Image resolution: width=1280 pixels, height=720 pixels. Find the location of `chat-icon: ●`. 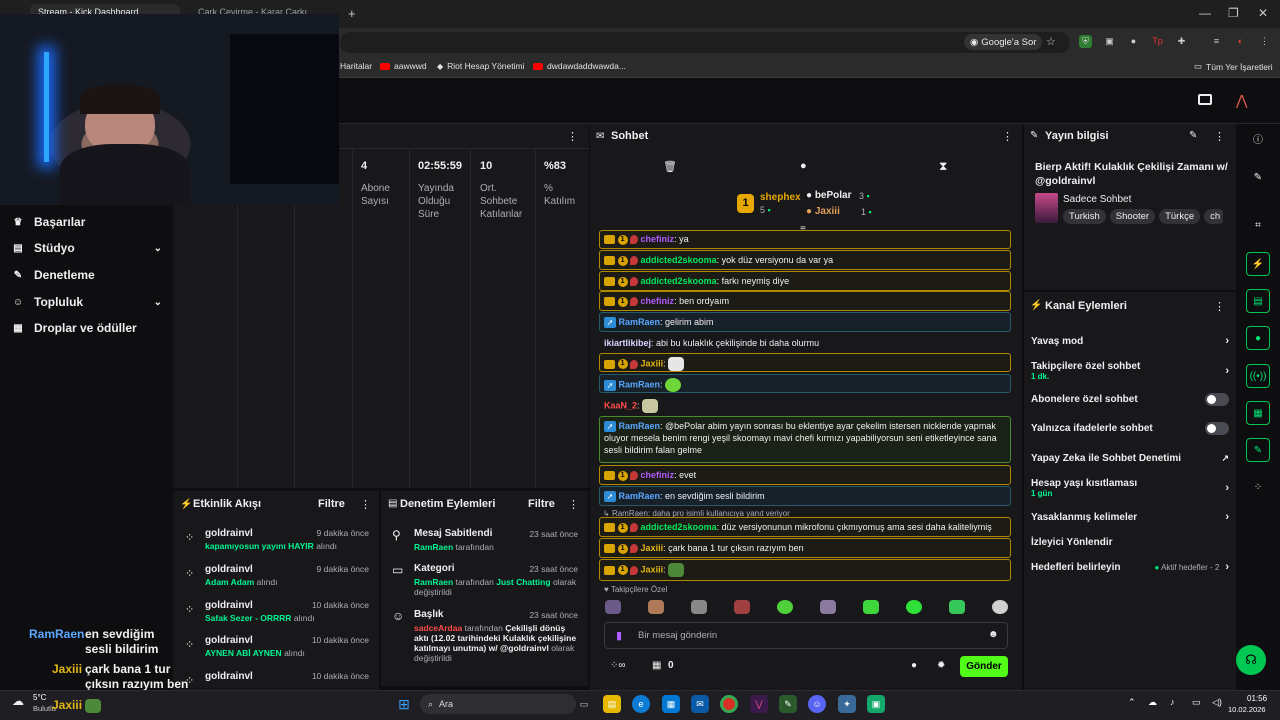

chat-icon: ● is located at coordinates (1258, 338).